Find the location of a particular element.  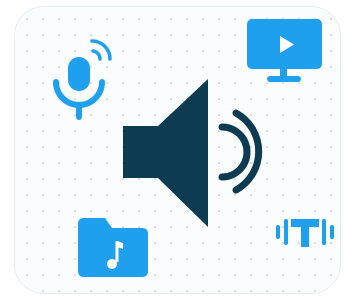

microphone-icon is located at coordinates (82, 79).